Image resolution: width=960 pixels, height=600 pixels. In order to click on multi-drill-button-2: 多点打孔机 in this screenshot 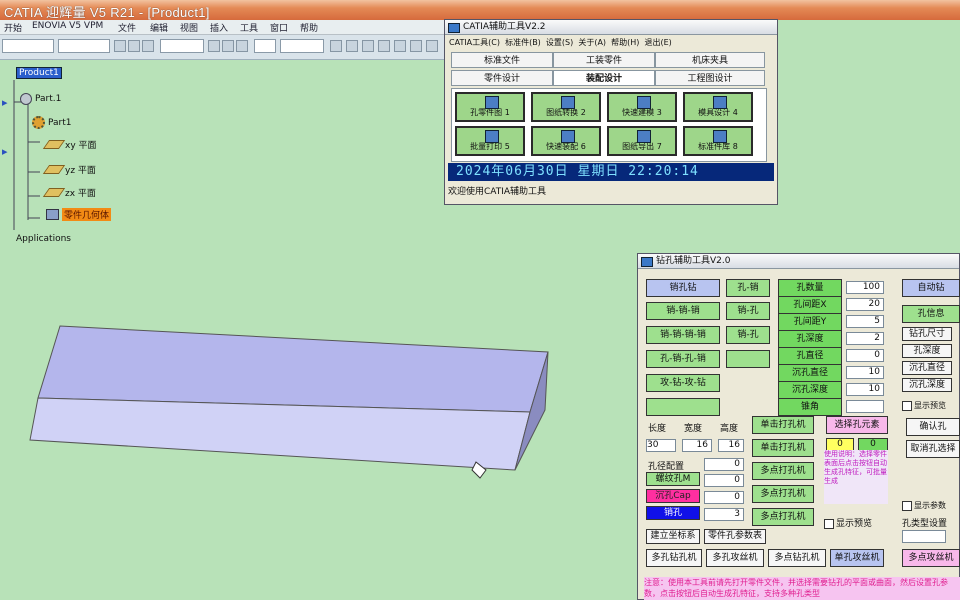, I will do `click(783, 494)`.